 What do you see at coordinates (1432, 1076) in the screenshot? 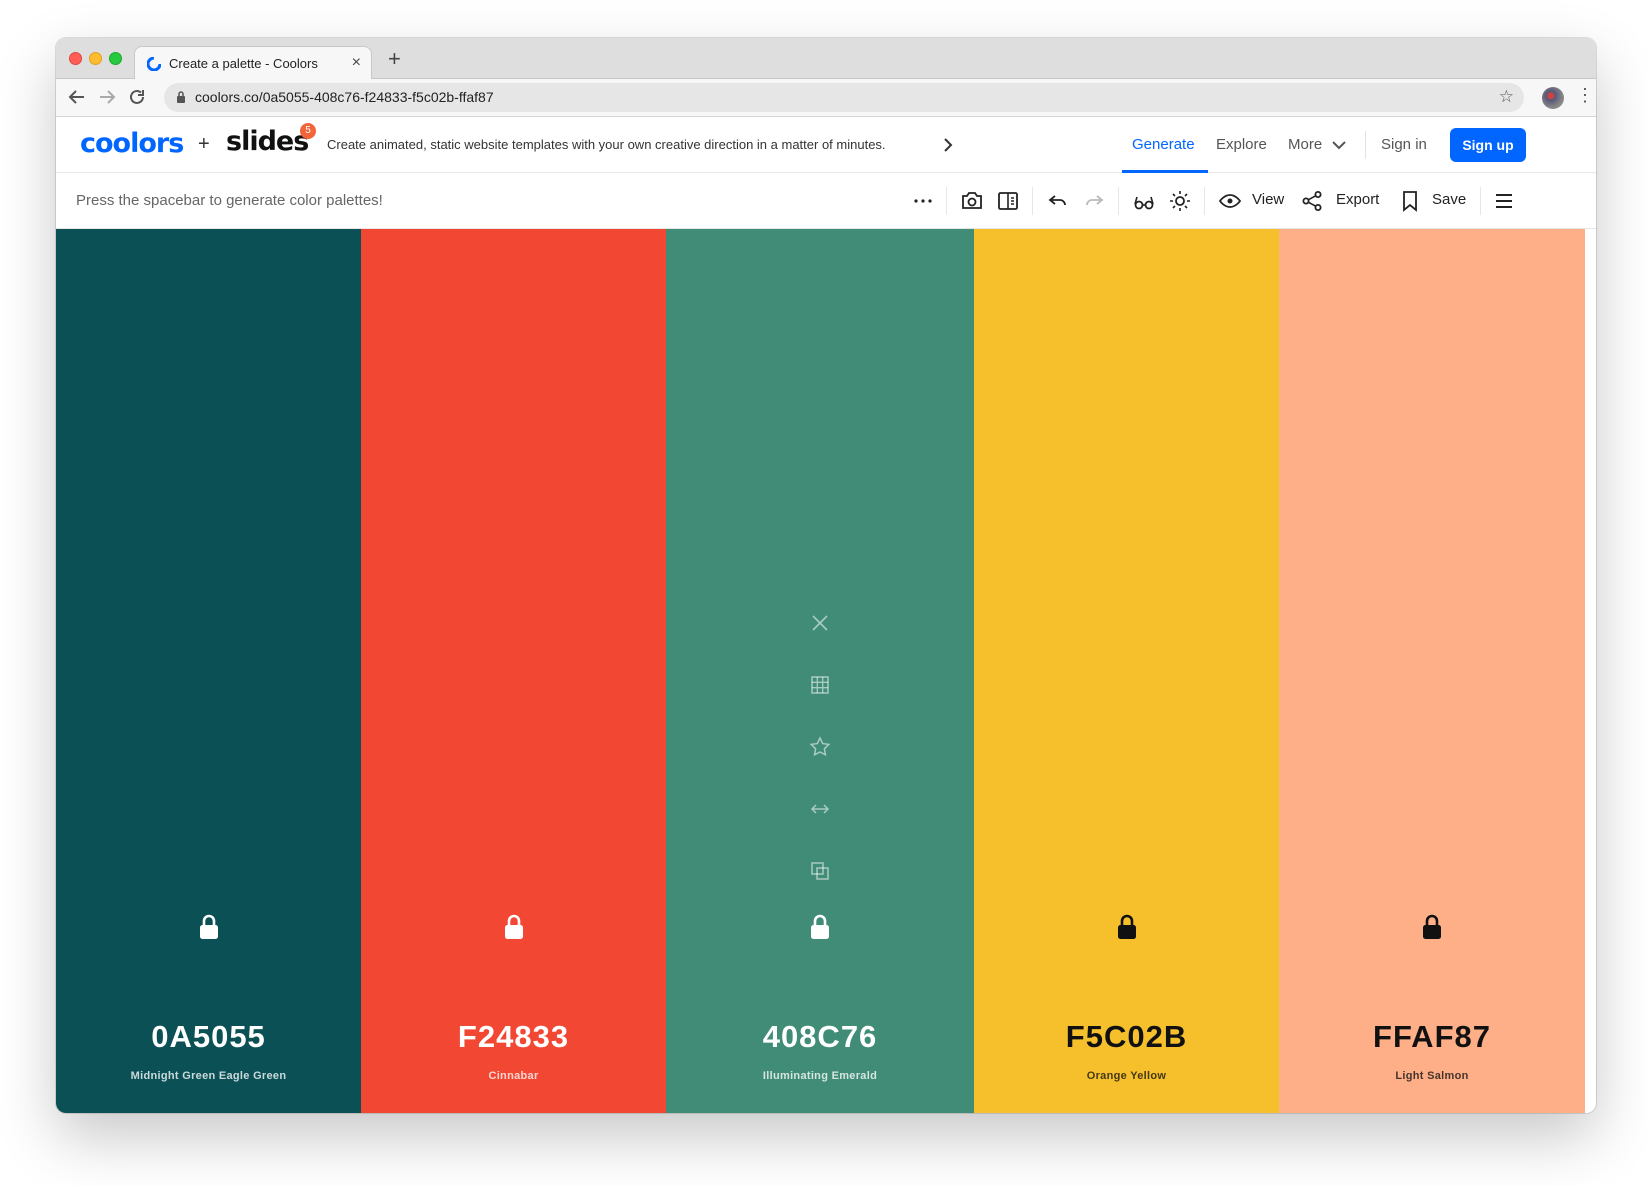
I see `swatch-color-name: Light Salmon` at bounding box center [1432, 1076].